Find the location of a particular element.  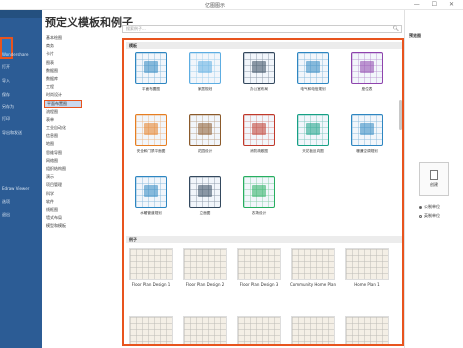

template-label: 暖通空调规划 is located at coordinates (367, 151).